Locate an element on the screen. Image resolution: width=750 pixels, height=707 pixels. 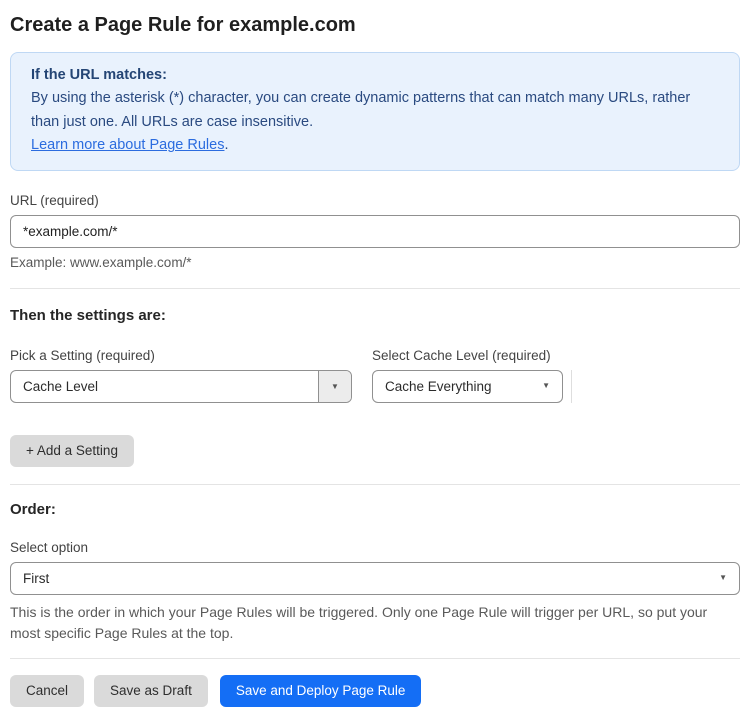
link-period: . is located at coordinates (226, 145).